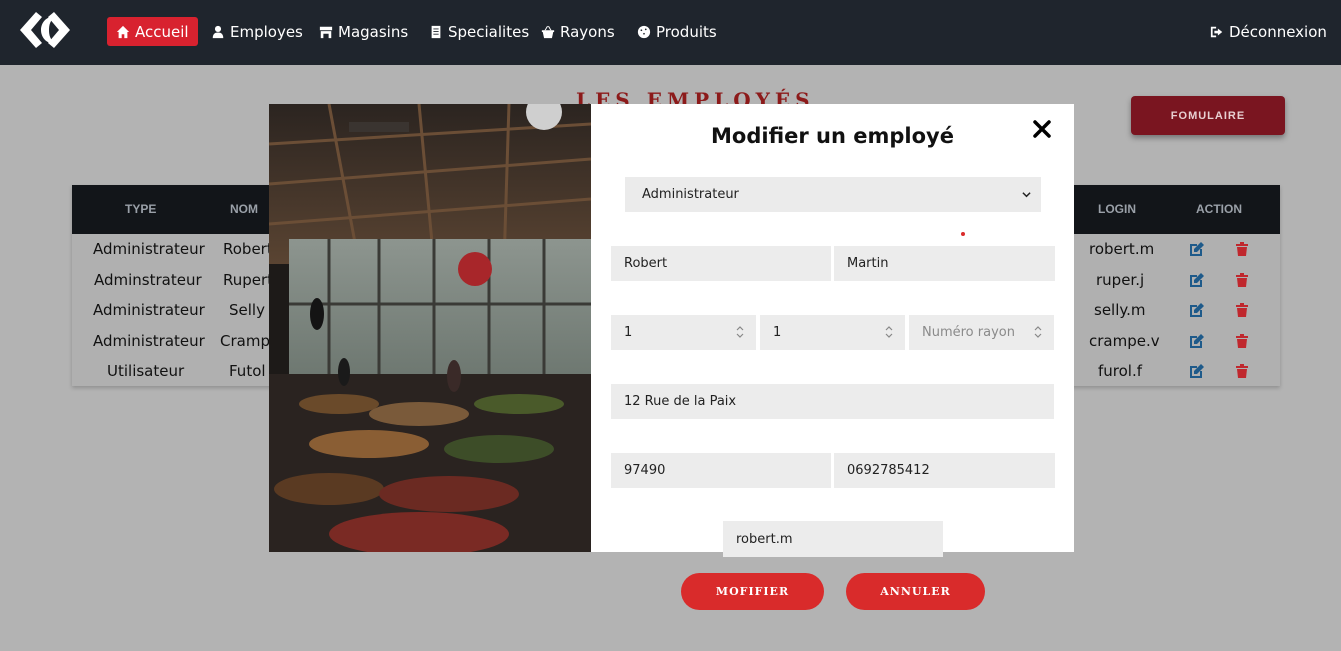 Image resolution: width=1341 pixels, height=651 pixels. What do you see at coordinates (141, 209) in the screenshot?
I see `header-type: TYPE` at bounding box center [141, 209].